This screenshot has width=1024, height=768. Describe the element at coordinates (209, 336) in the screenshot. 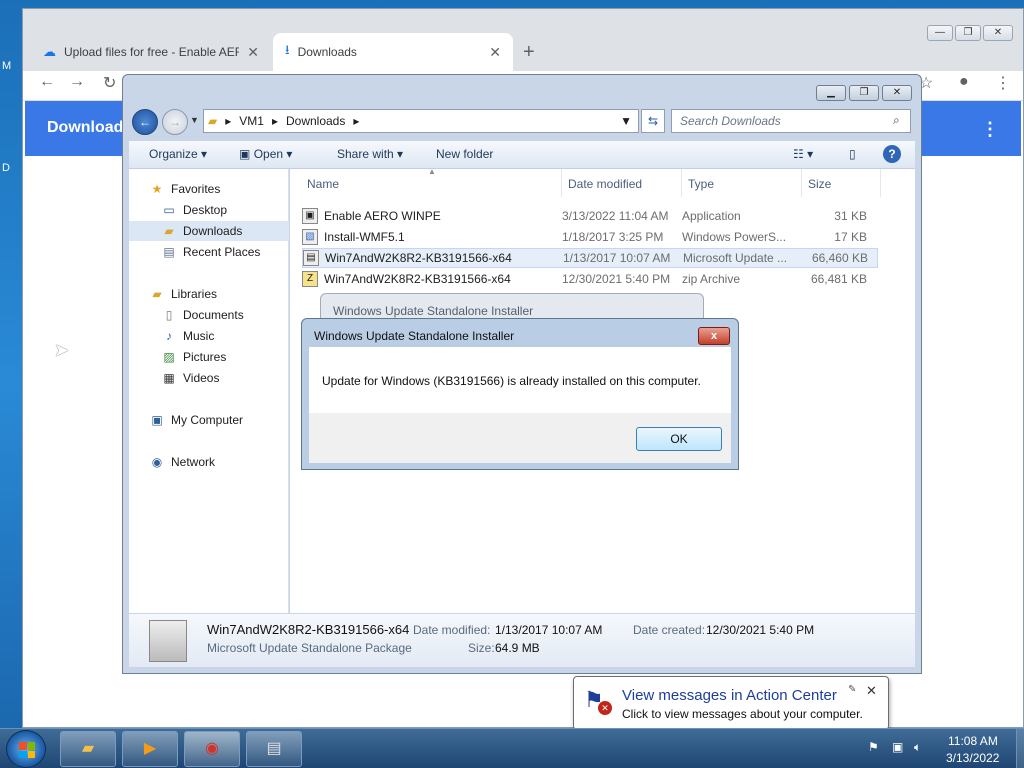

I see `nav-music: ♪ Music` at that location.